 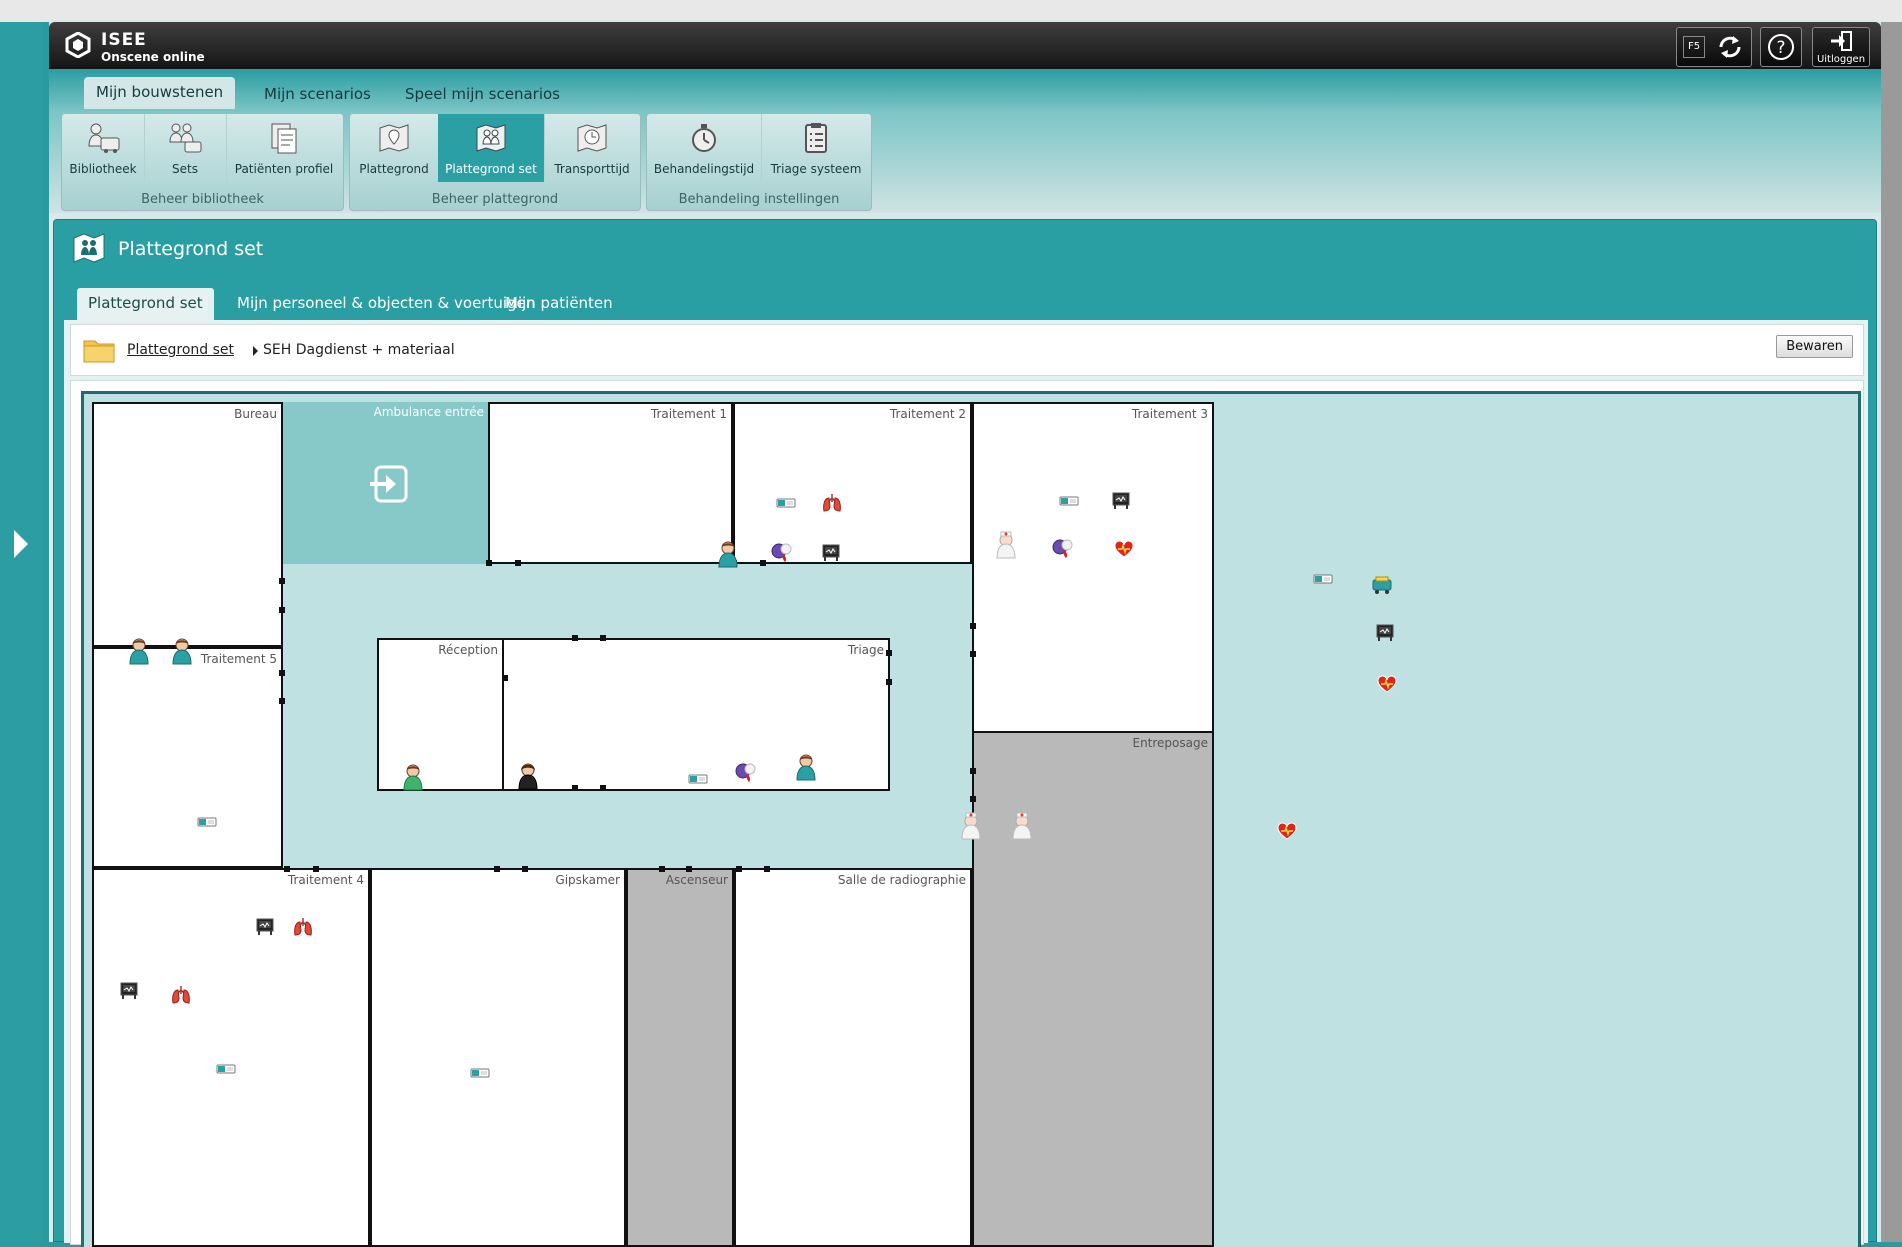 What do you see at coordinates (696, 714) in the screenshot?
I see `room-triage: Triage` at bounding box center [696, 714].